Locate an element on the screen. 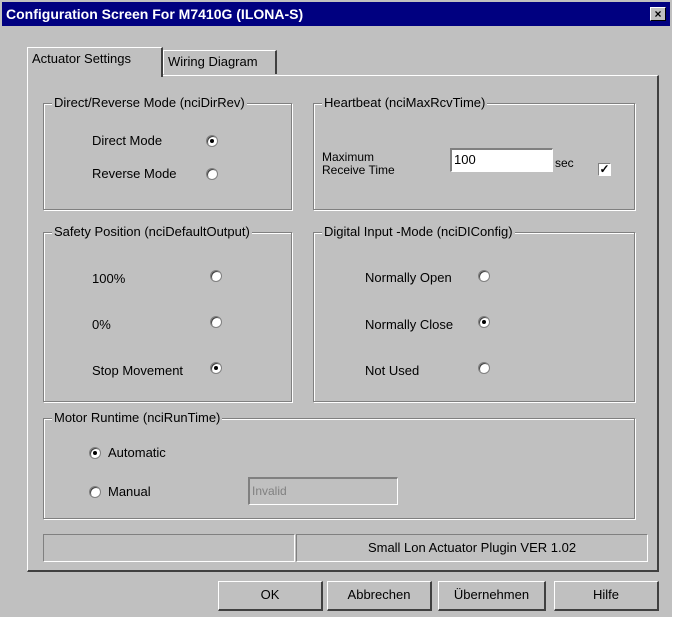 Image resolution: width=674 pixels, height=617 pixels. direct-mode-label: Direct Mode is located at coordinates (127, 140).